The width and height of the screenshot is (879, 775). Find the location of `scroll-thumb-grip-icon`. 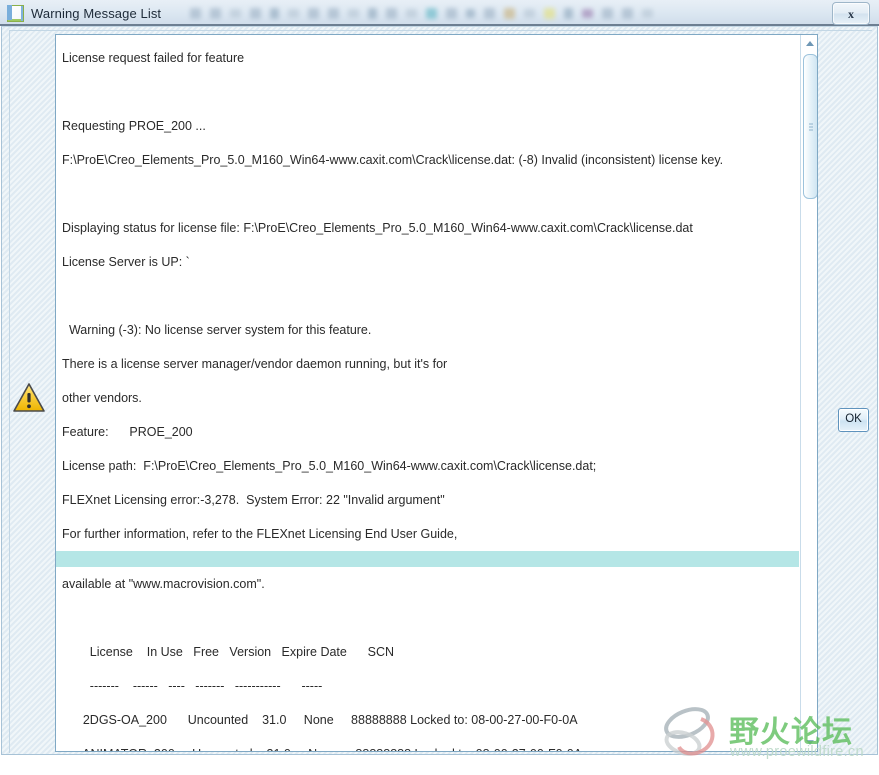

scroll-thumb-grip-icon is located at coordinates (810, 126).